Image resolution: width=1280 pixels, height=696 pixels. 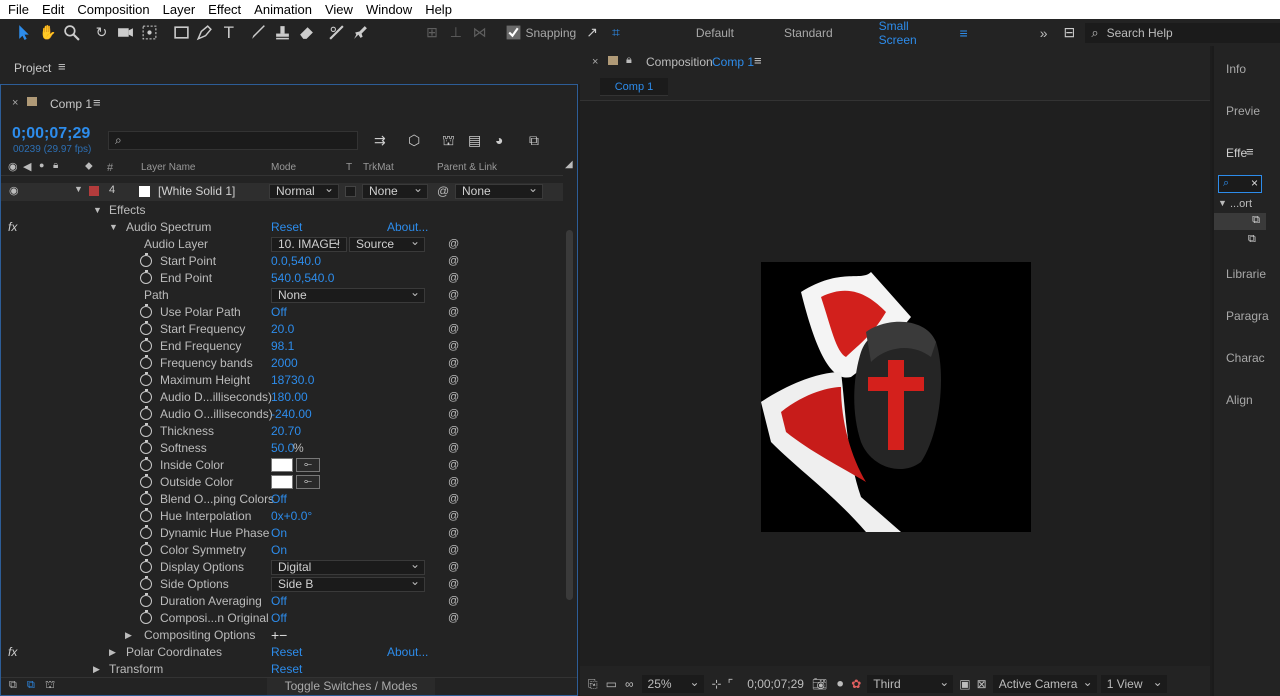 What do you see at coordinates (296, 261) in the screenshot?
I see `property-value: 0.0,540.0` at bounding box center [296, 261].